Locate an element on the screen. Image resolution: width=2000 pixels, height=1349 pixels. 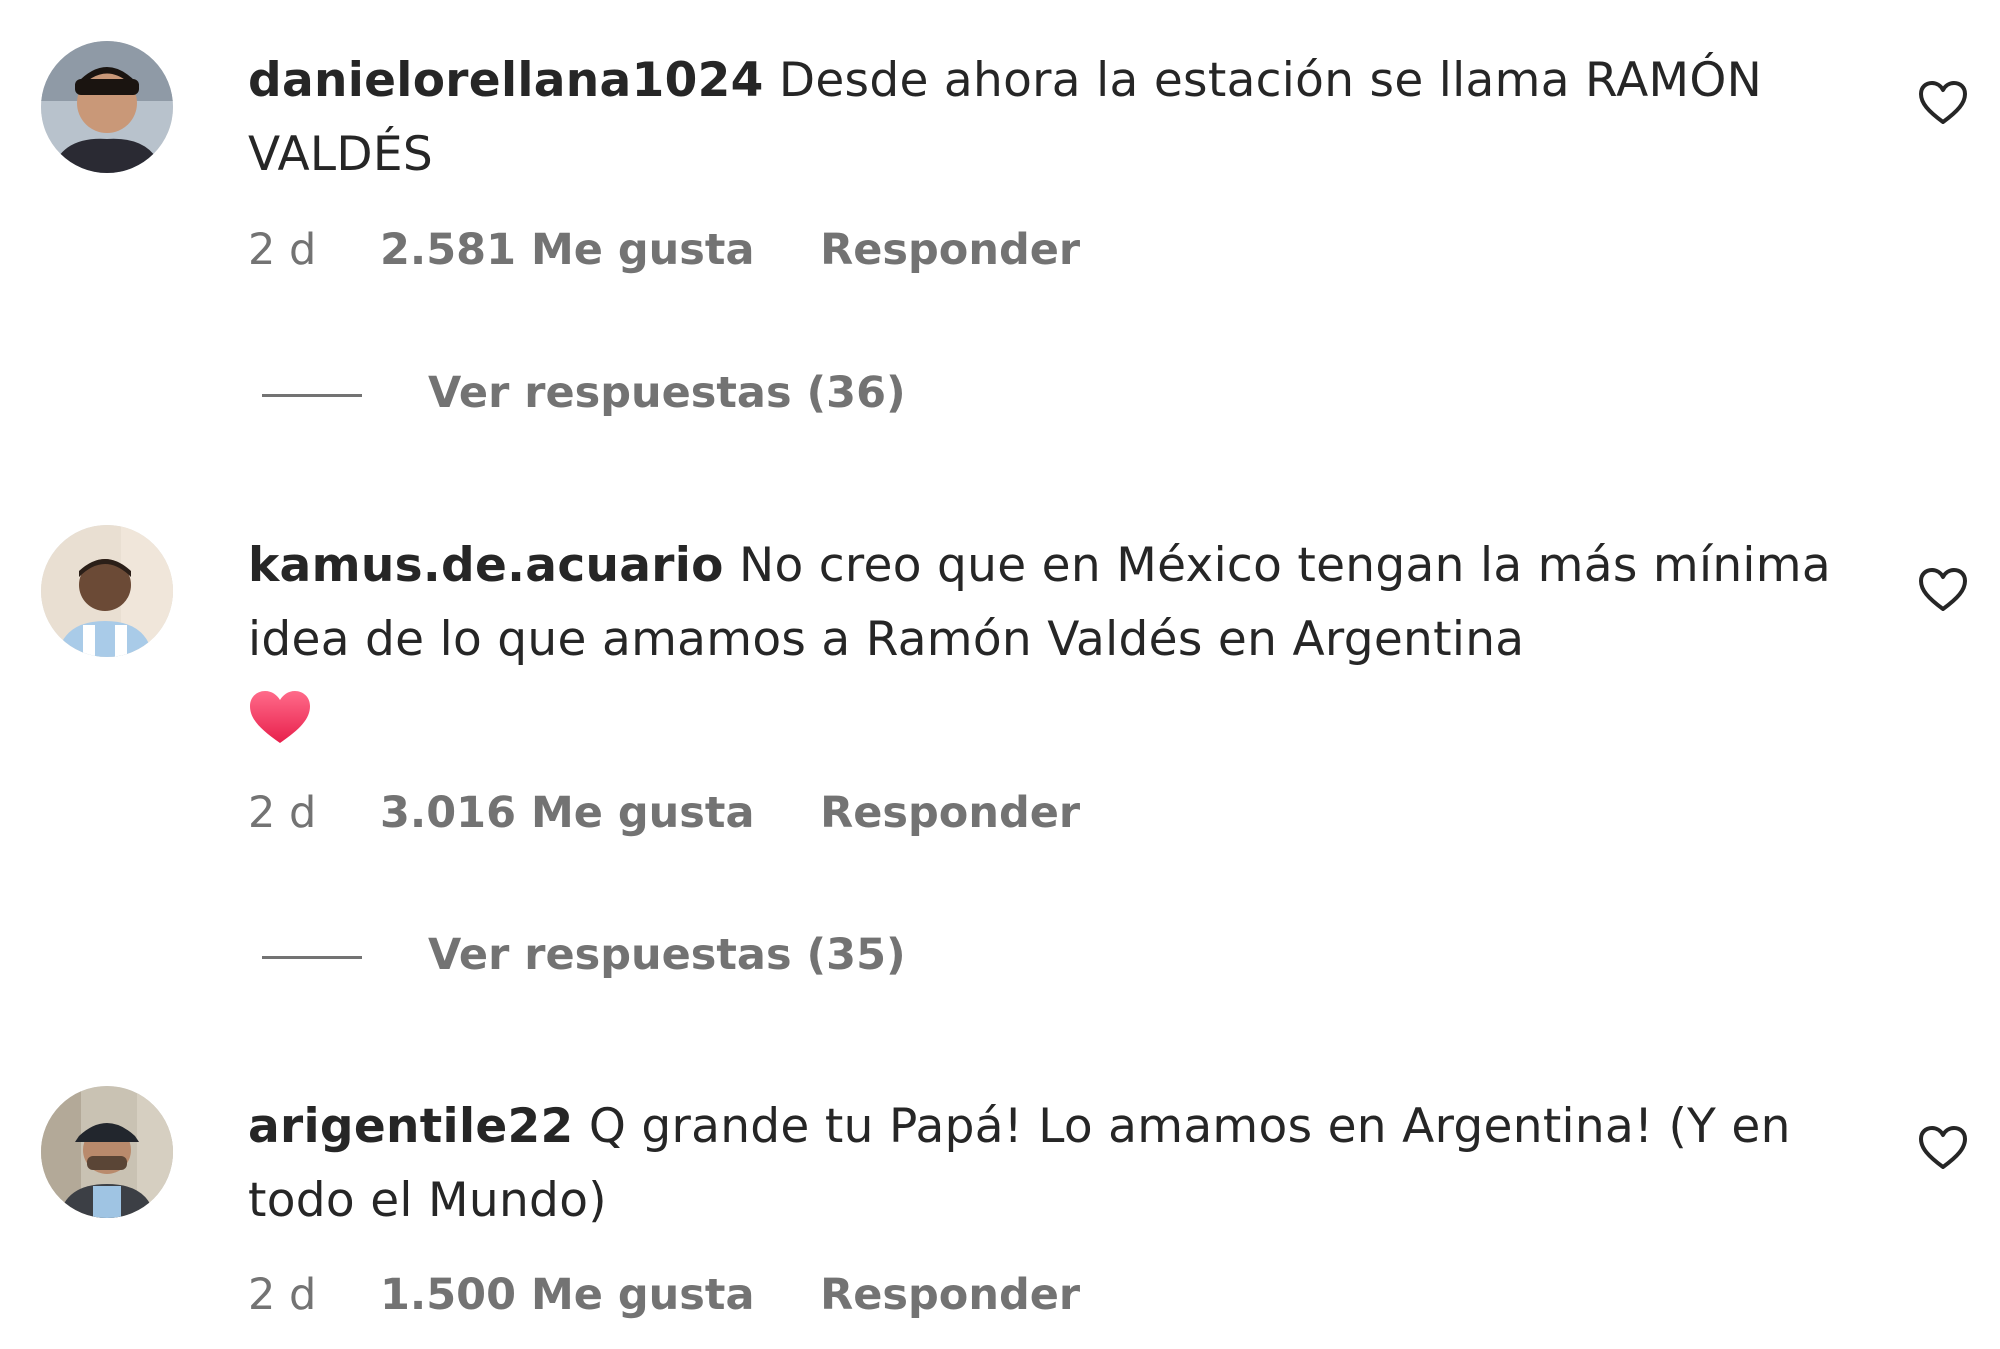
view-replies-button: Ver respuestas (36) is located at coordinates (584, 393).